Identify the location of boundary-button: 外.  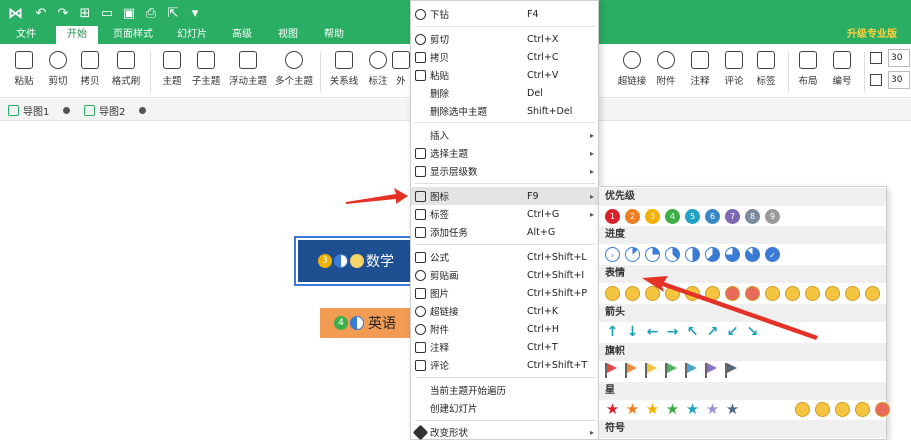
(401, 71).